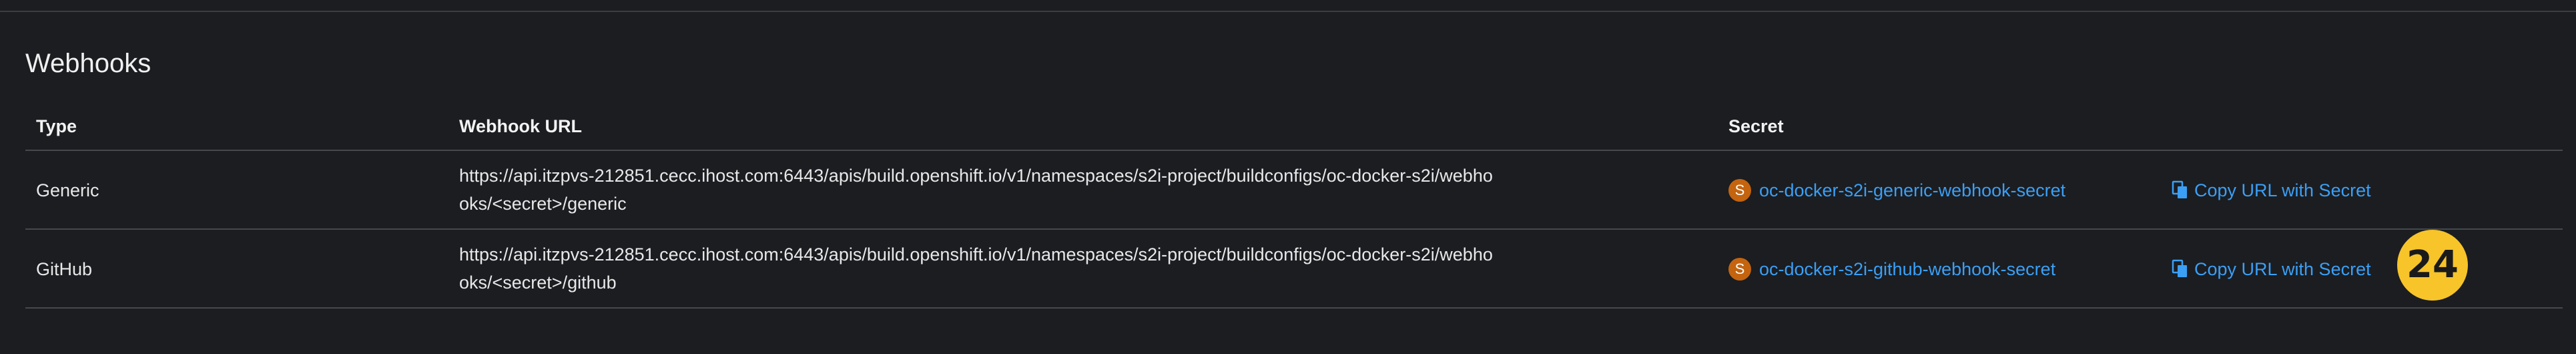  What do you see at coordinates (56, 126) in the screenshot?
I see `column-header-type: Type` at bounding box center [56, 126].